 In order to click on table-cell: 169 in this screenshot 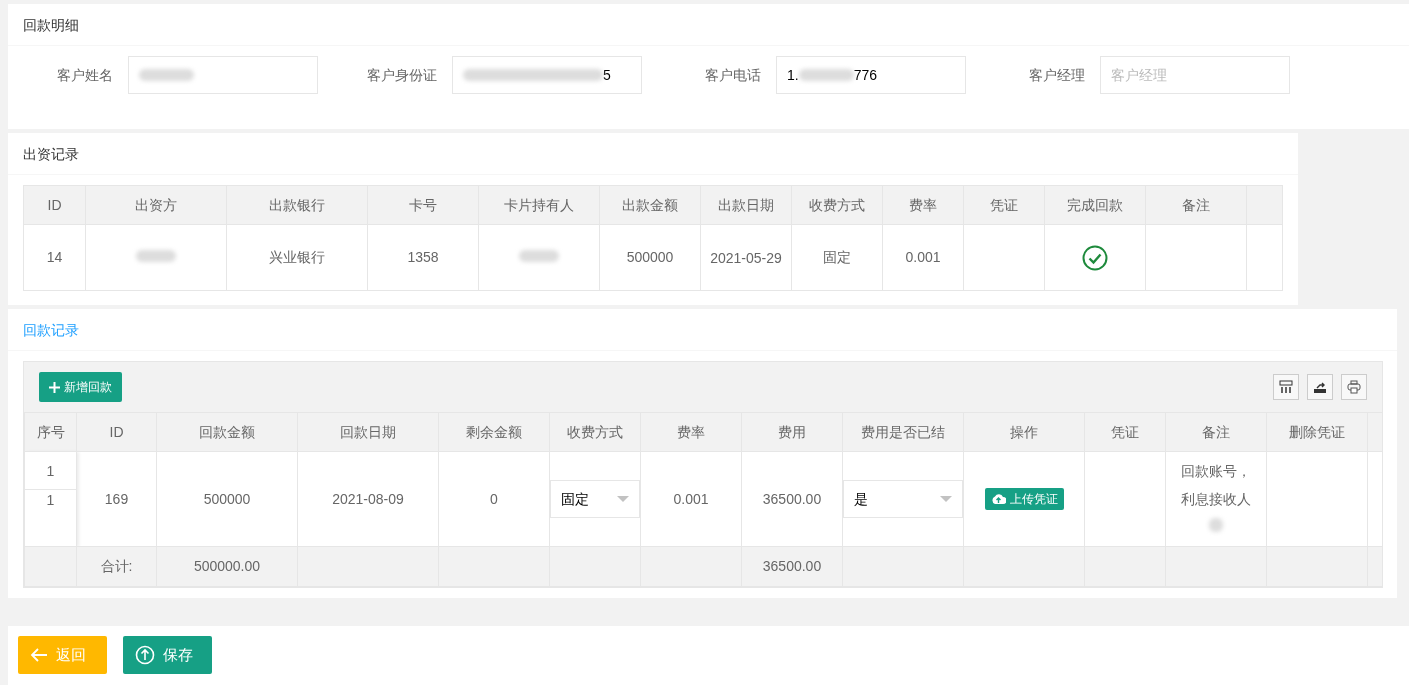, I will do `click(116, 499)`.